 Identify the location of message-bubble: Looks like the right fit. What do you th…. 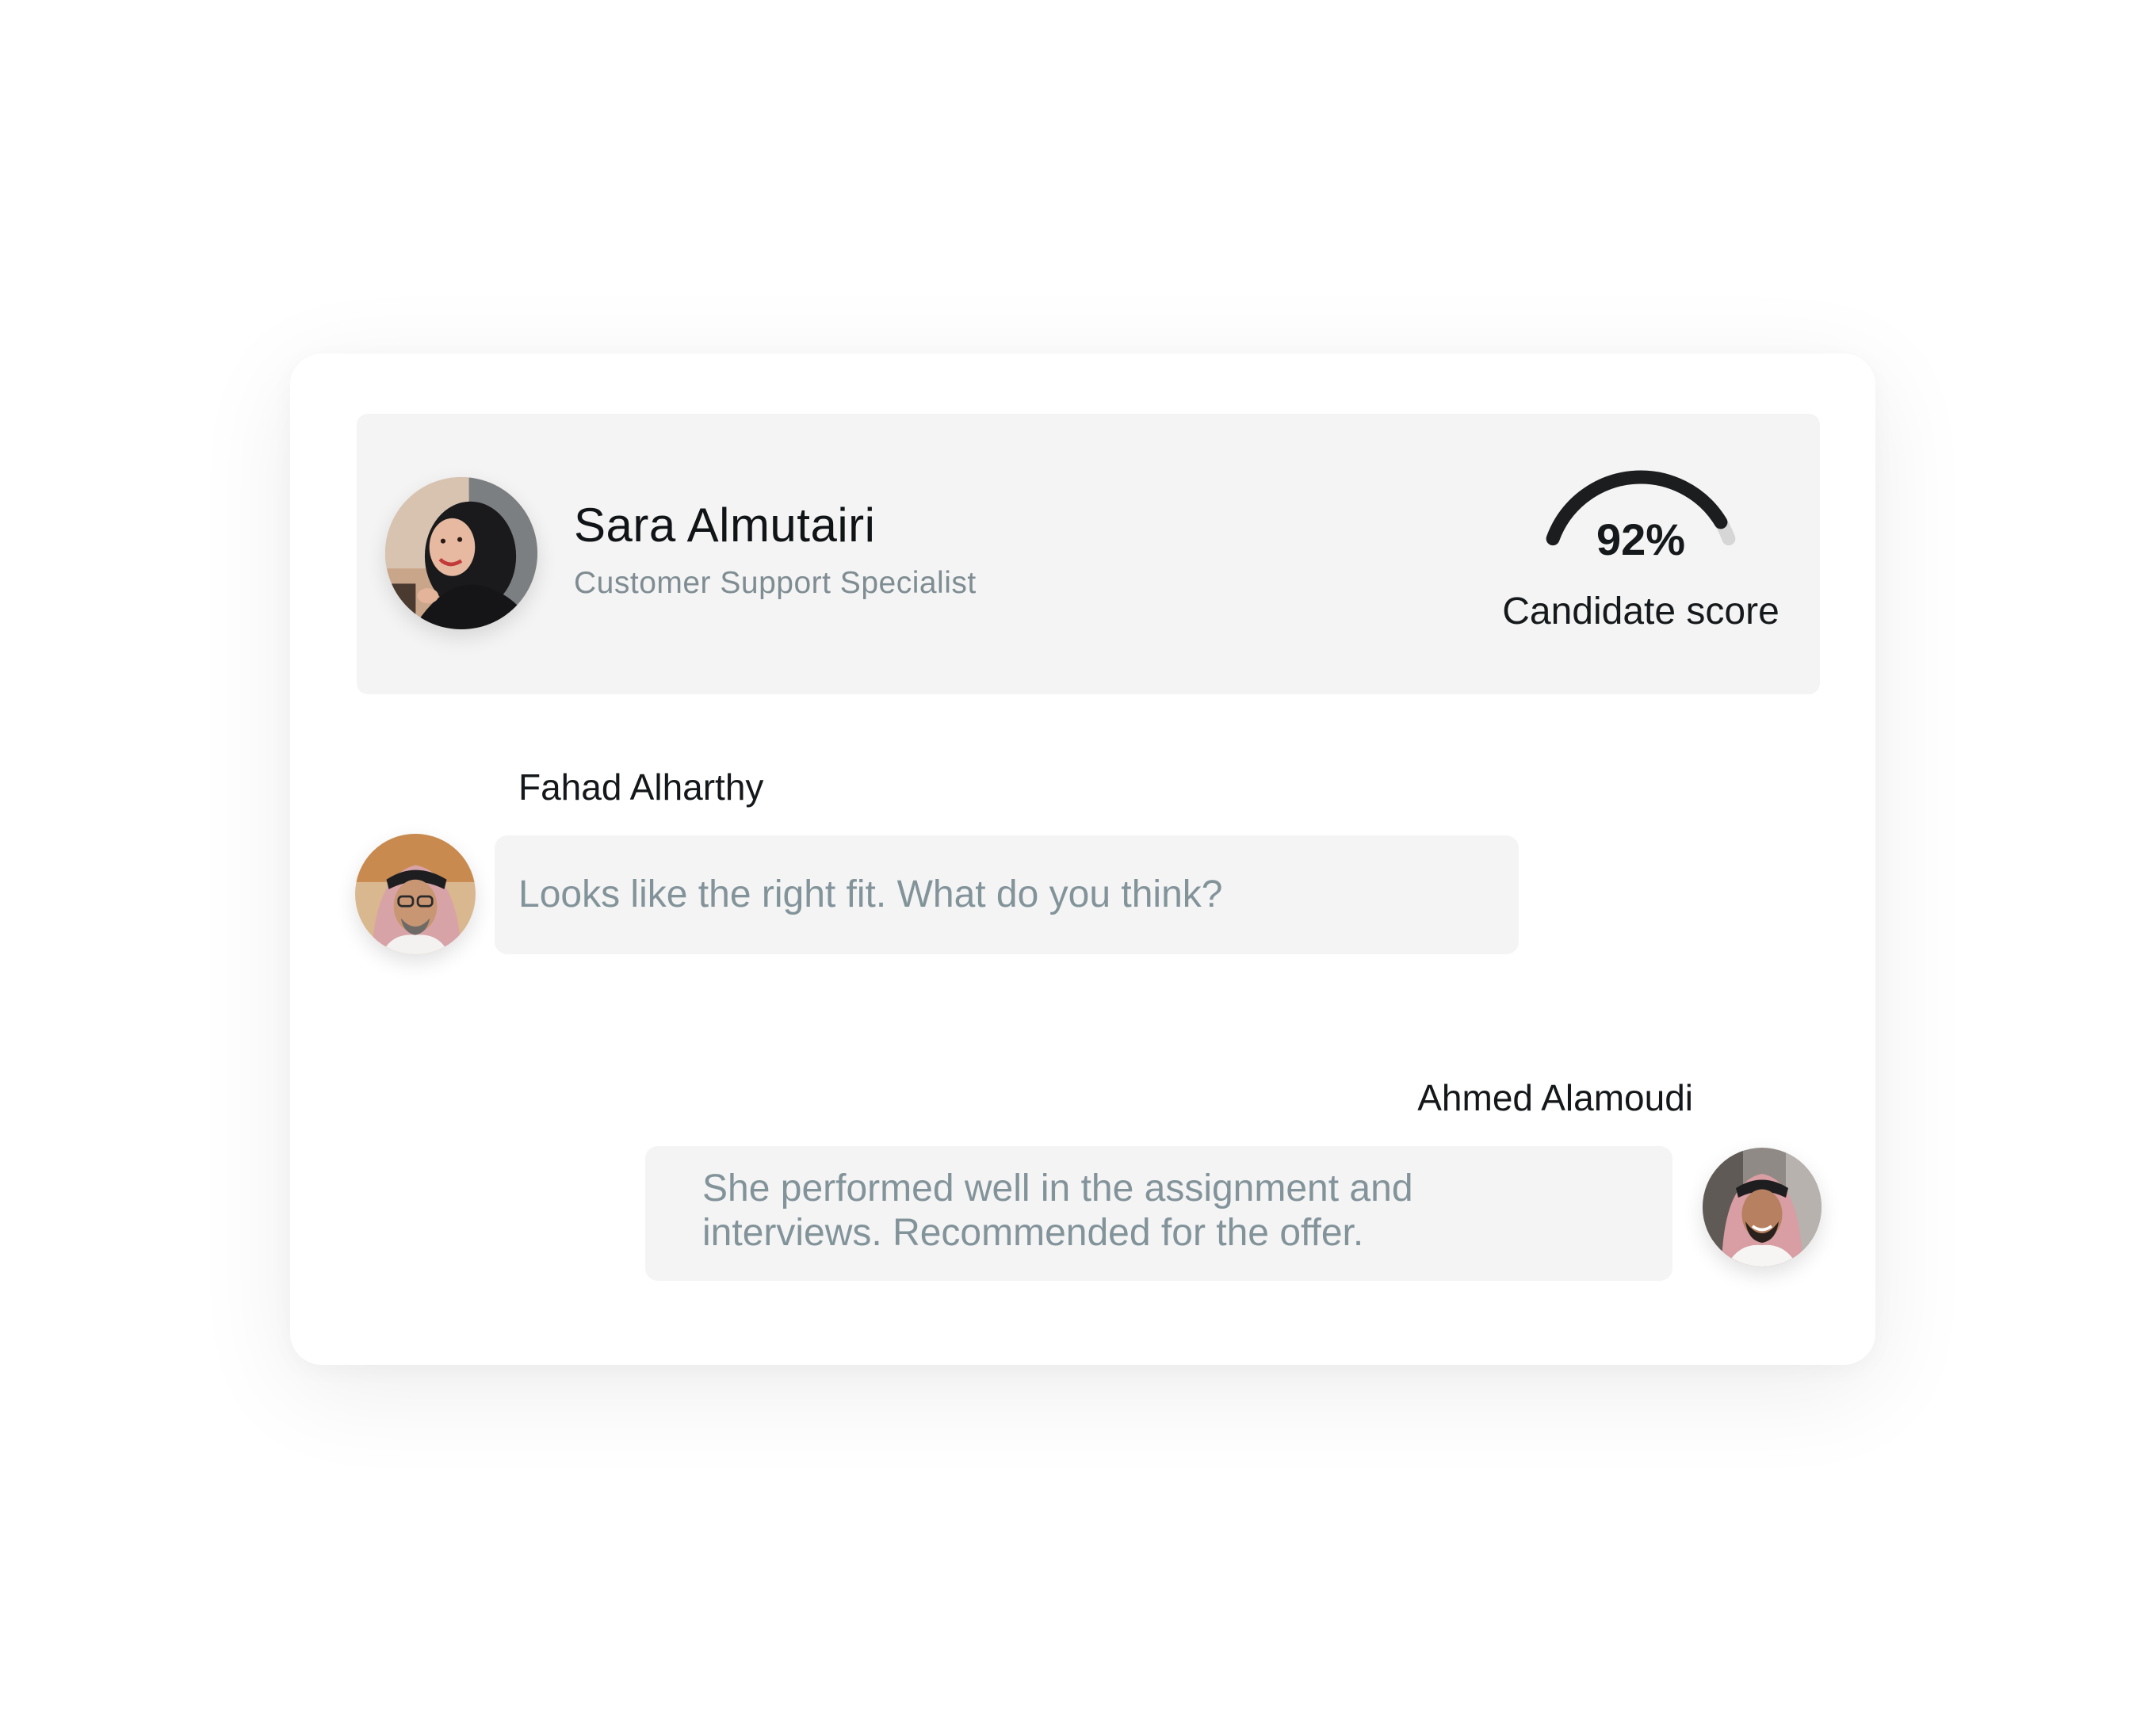
(1007, 894).